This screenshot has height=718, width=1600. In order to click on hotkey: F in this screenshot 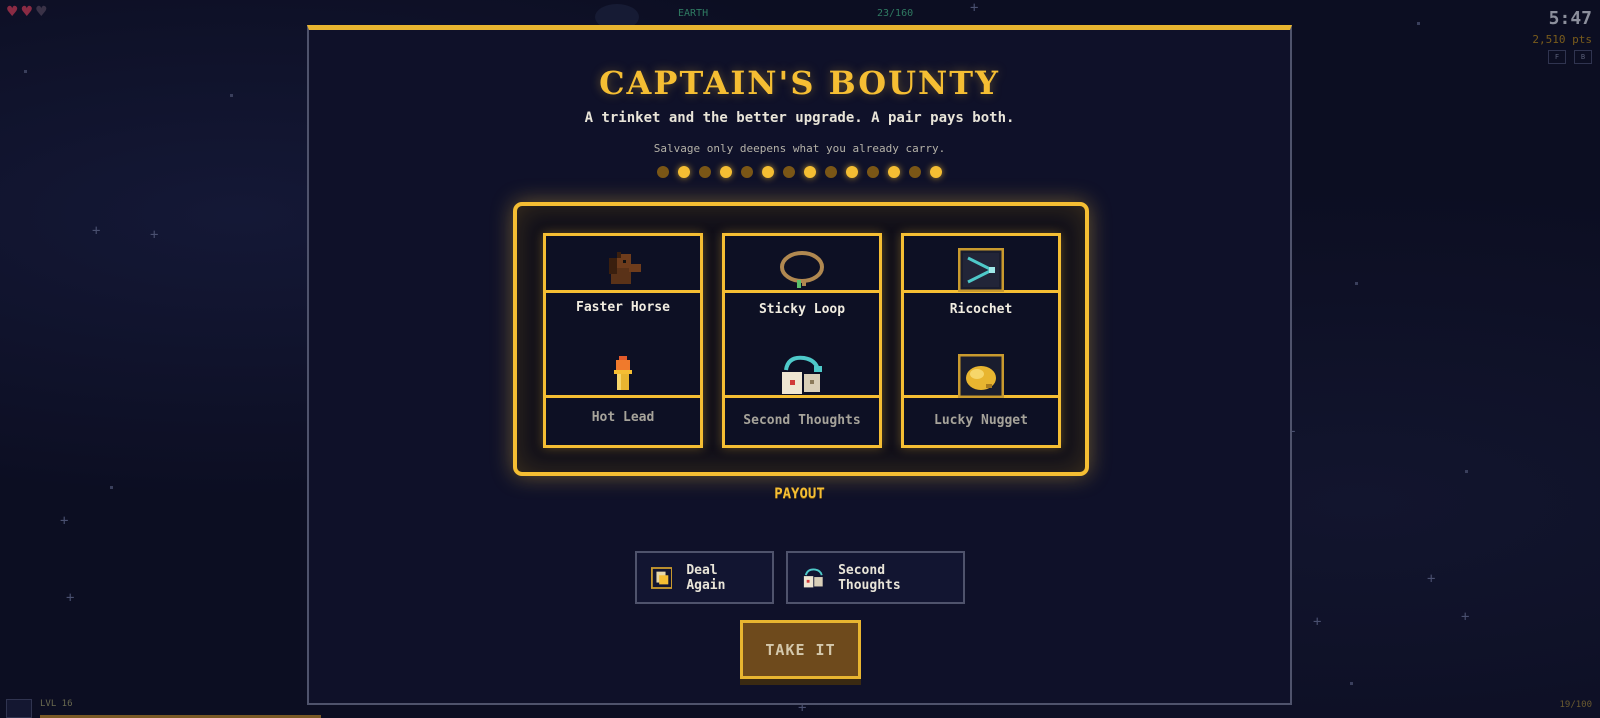, I will do `click(1557, 57)`.